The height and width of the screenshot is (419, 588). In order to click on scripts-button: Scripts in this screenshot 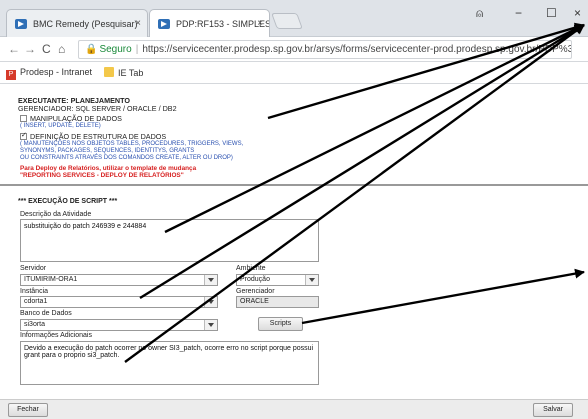, I will do `click(280, 324)`.